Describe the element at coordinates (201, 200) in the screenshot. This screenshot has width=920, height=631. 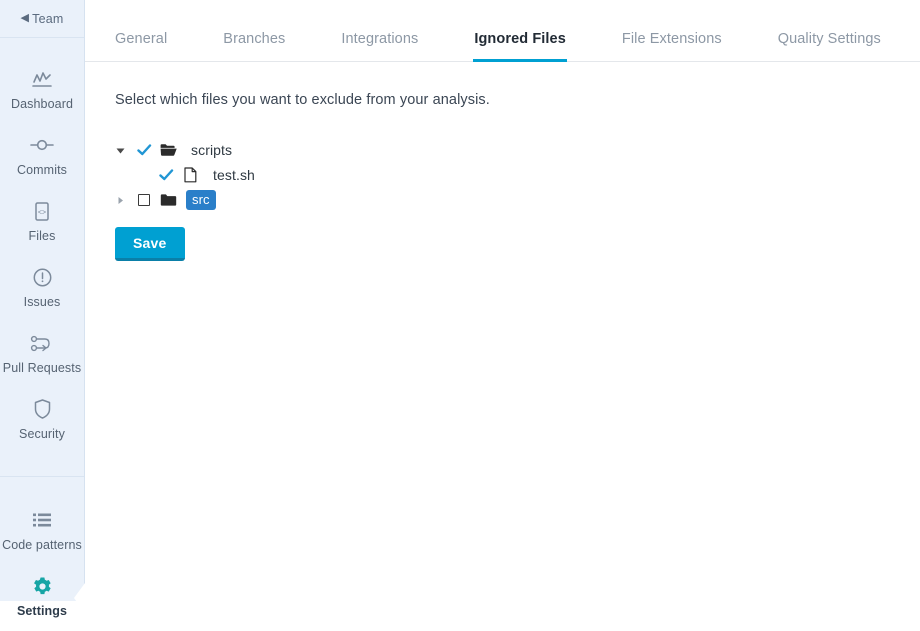
I see `tree-node-label: src` at that location.